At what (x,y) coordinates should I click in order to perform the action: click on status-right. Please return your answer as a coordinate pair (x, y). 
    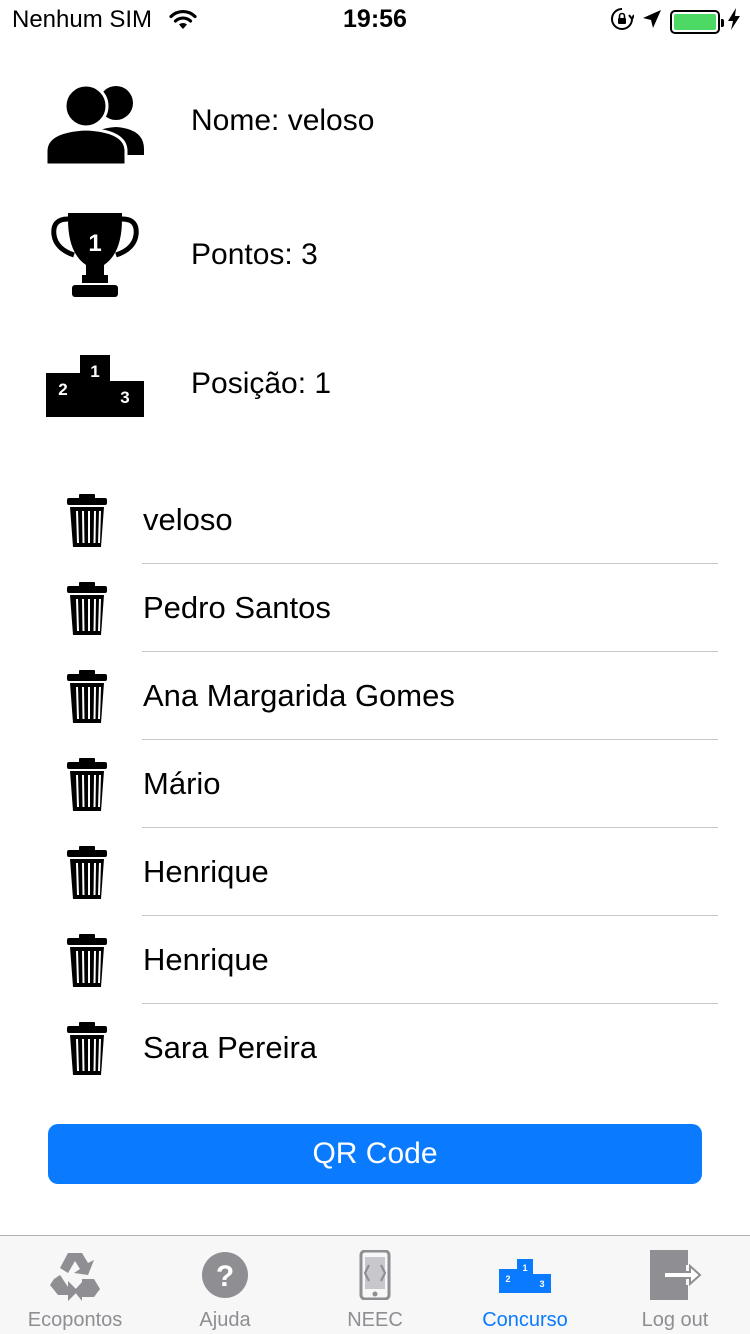
    Looking at the image, I should click on (675, 21).